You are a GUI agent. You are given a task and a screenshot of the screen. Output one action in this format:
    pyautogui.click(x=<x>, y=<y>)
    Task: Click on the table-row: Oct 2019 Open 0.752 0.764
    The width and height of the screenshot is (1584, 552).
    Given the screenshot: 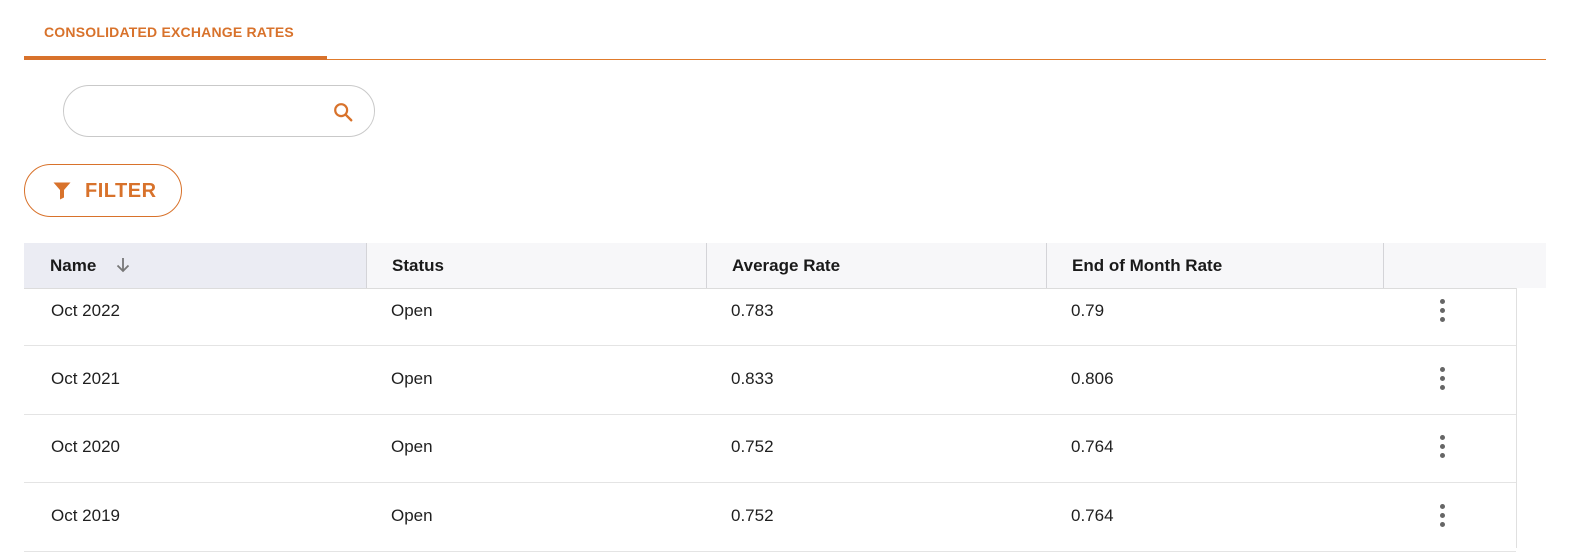 What is the action you would take?
    pyautogui.click(x=770, y=517)
    